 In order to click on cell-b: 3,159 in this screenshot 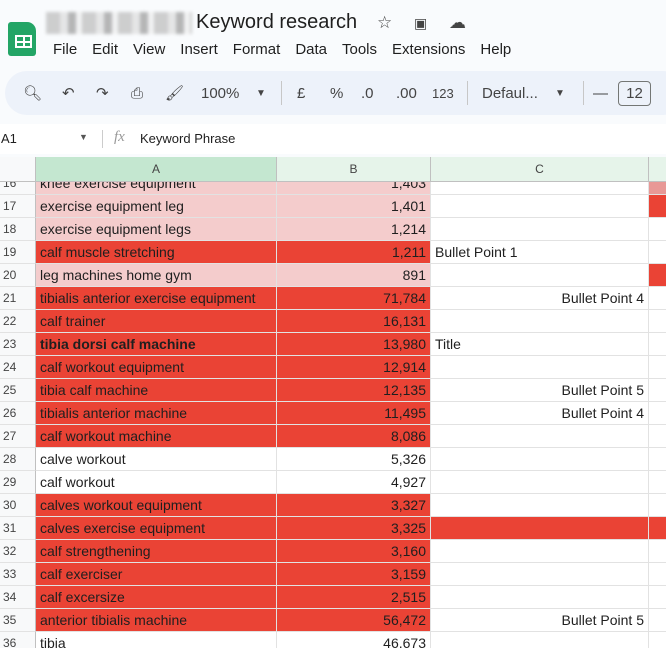, I will do `click(354, 574)`.